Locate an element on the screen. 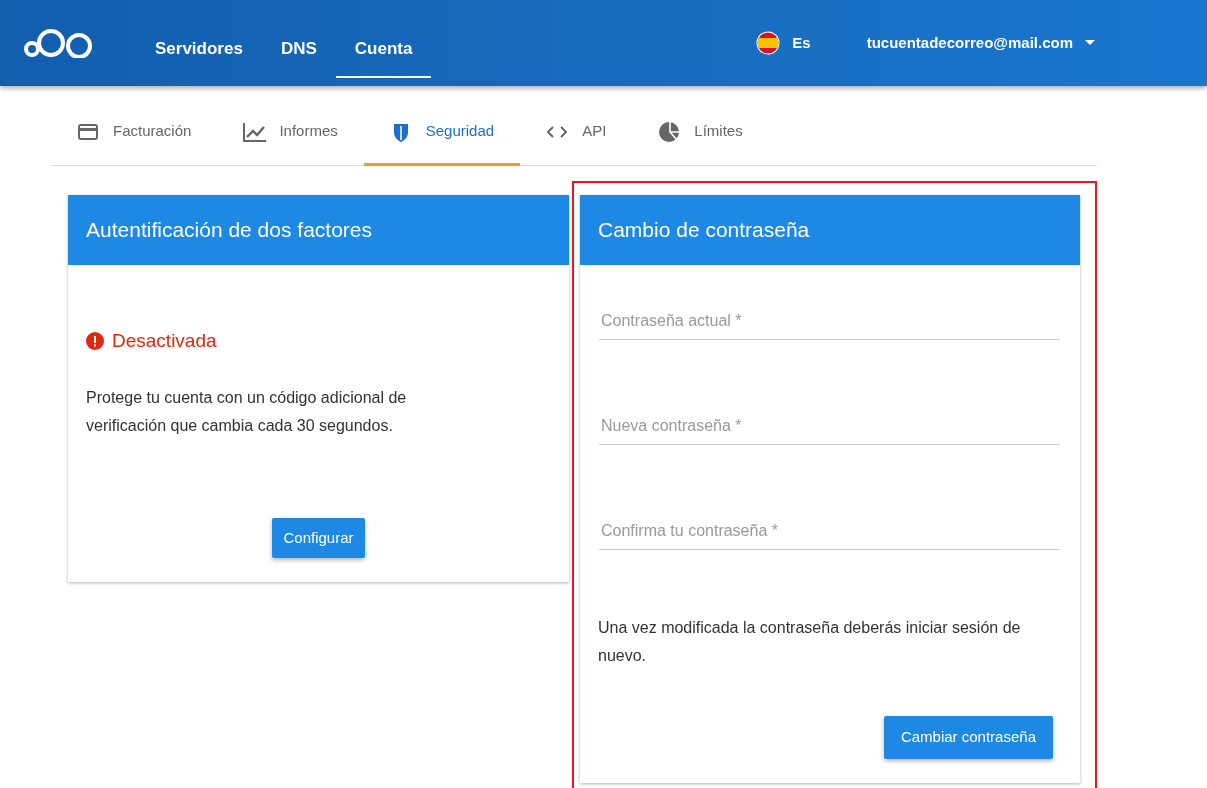 This screenshot has height=788, width=1207. section-tab: Facturación is located at coordinates (134, 133).